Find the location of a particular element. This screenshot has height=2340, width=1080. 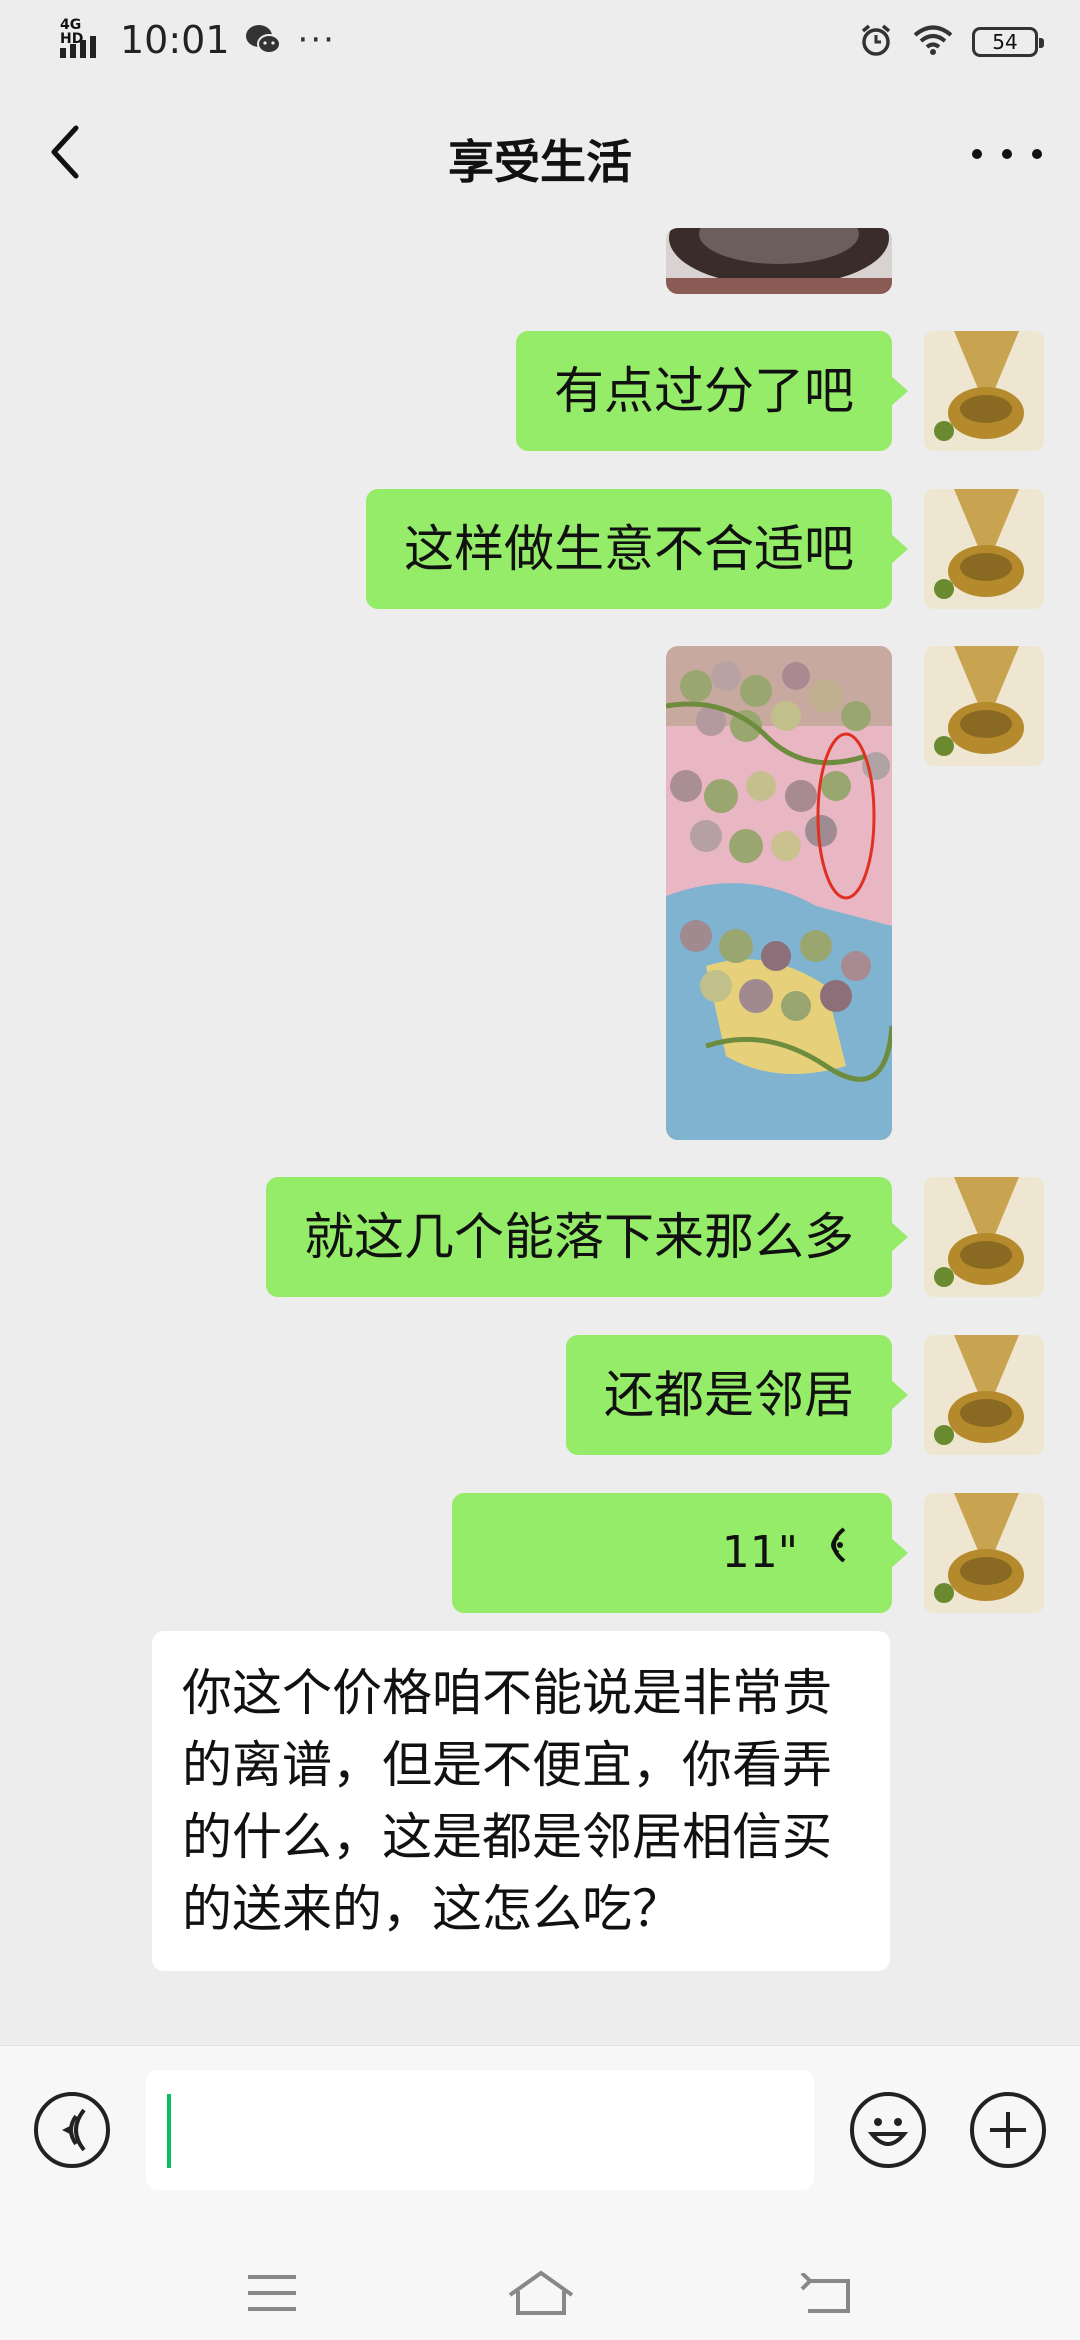

outgoing-text-bubble: 有点过分了吧 is located at coordinates (712, 391).